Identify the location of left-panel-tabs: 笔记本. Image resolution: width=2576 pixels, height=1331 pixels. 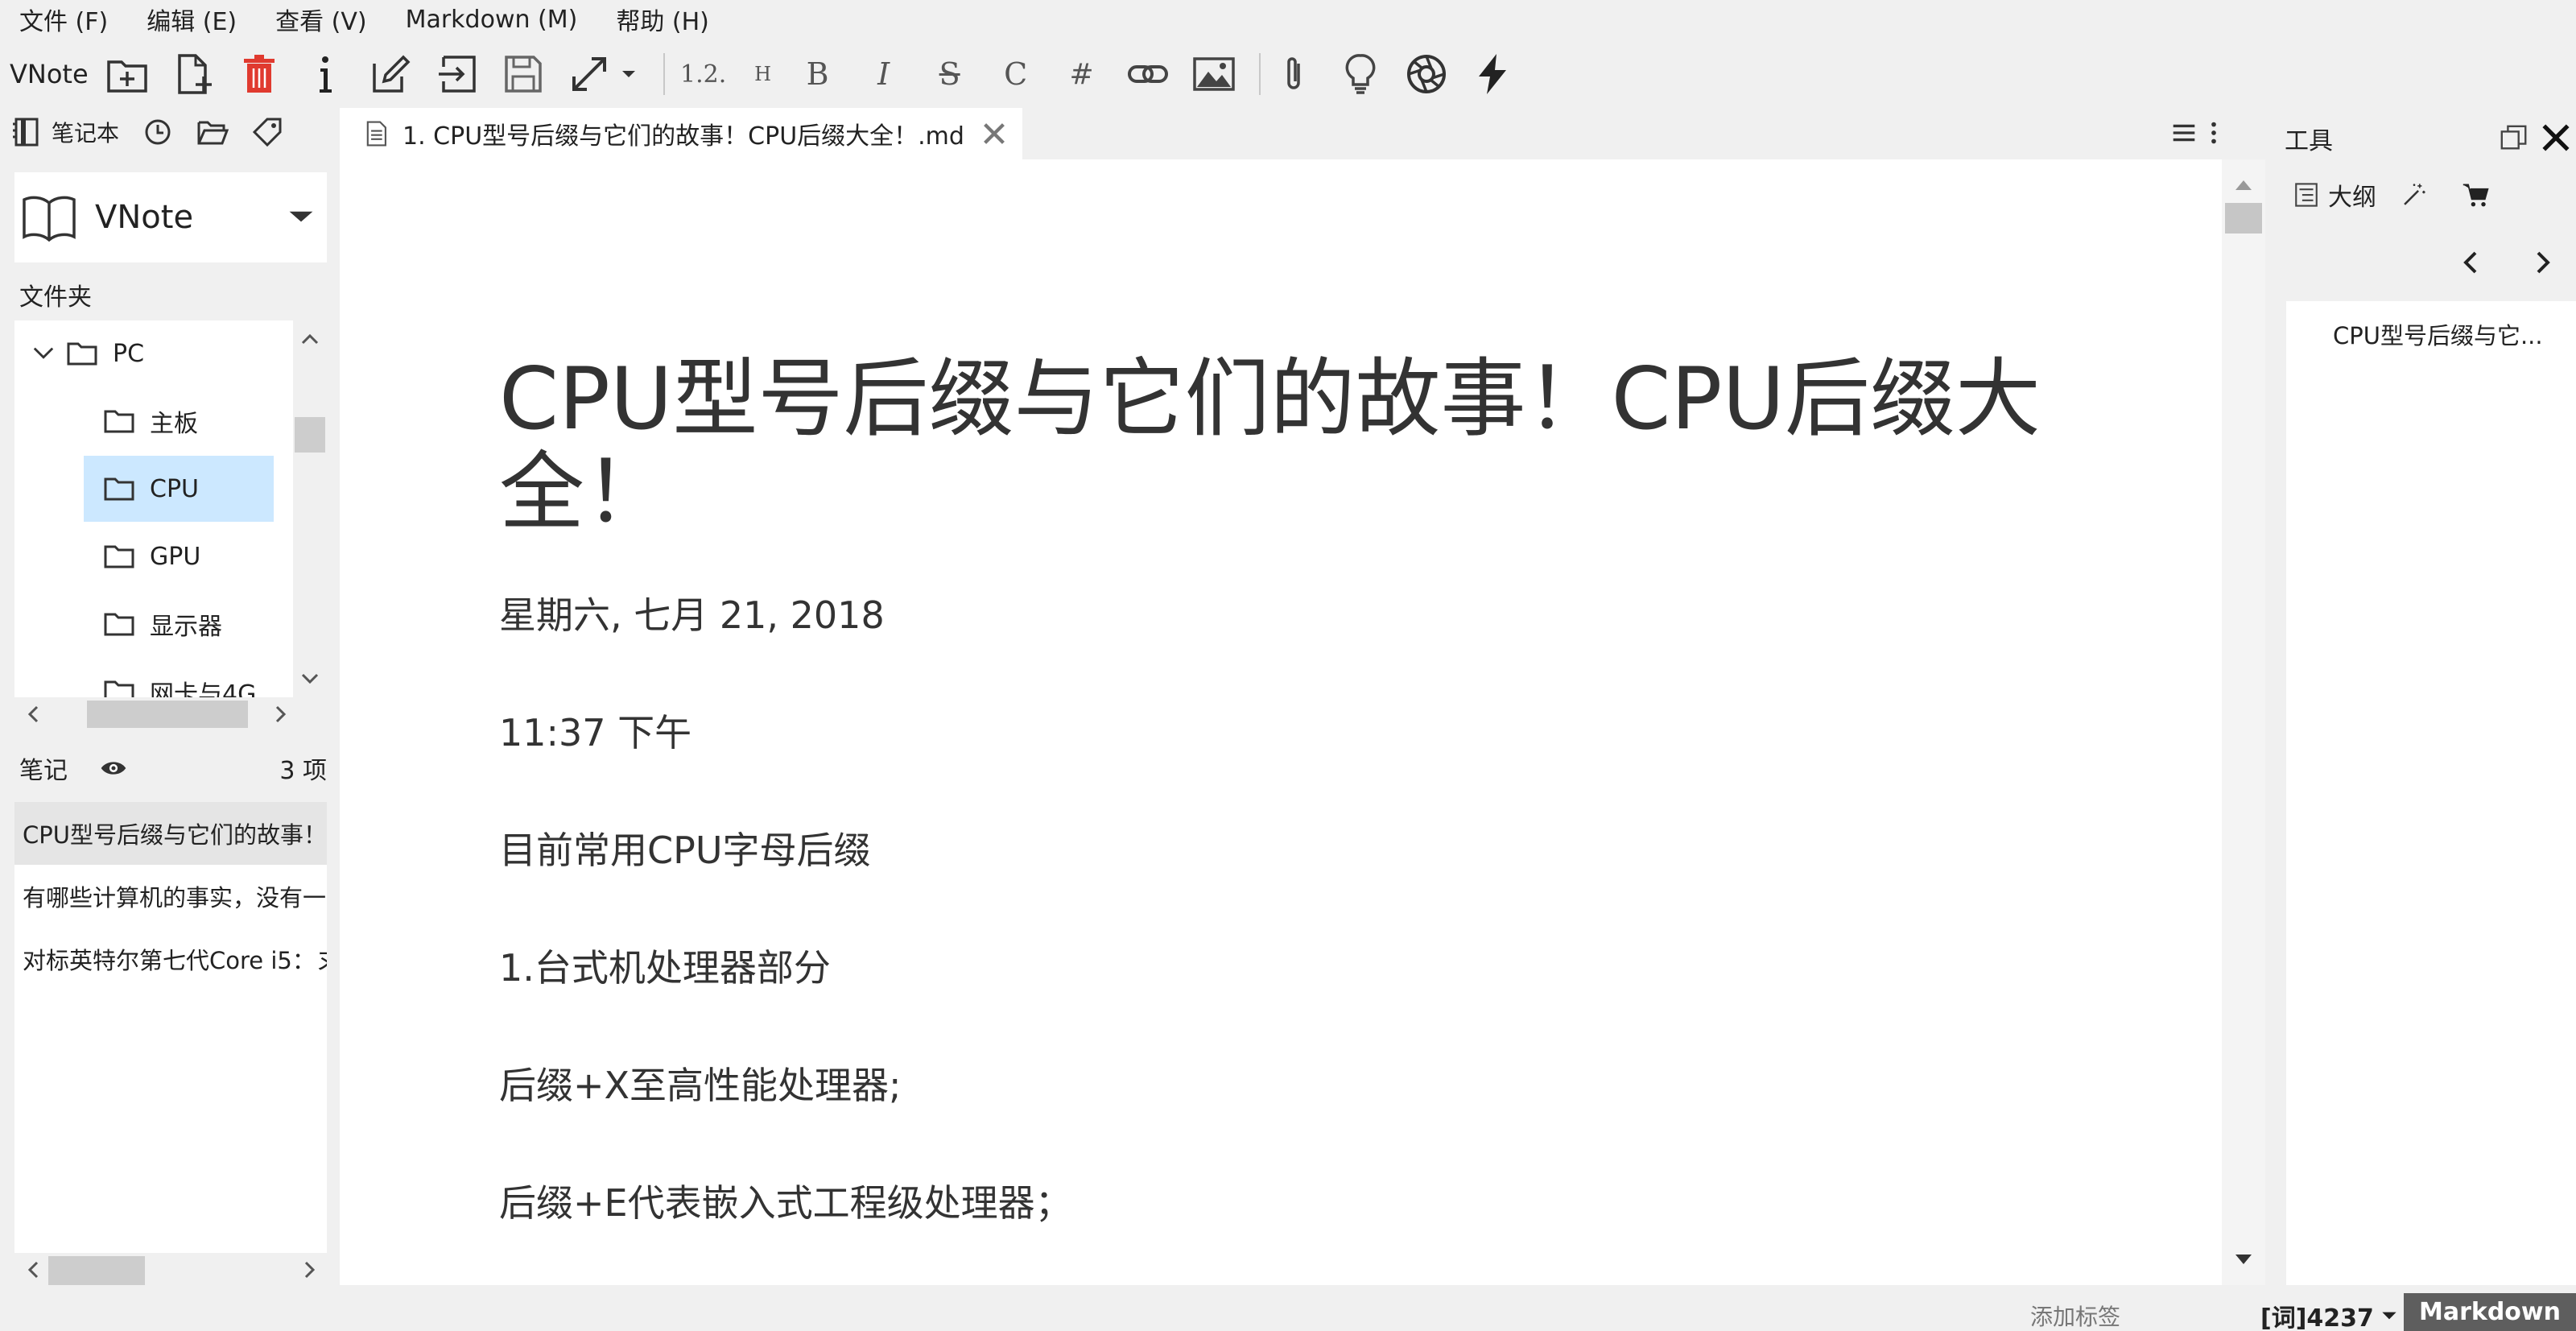
(172, 132).